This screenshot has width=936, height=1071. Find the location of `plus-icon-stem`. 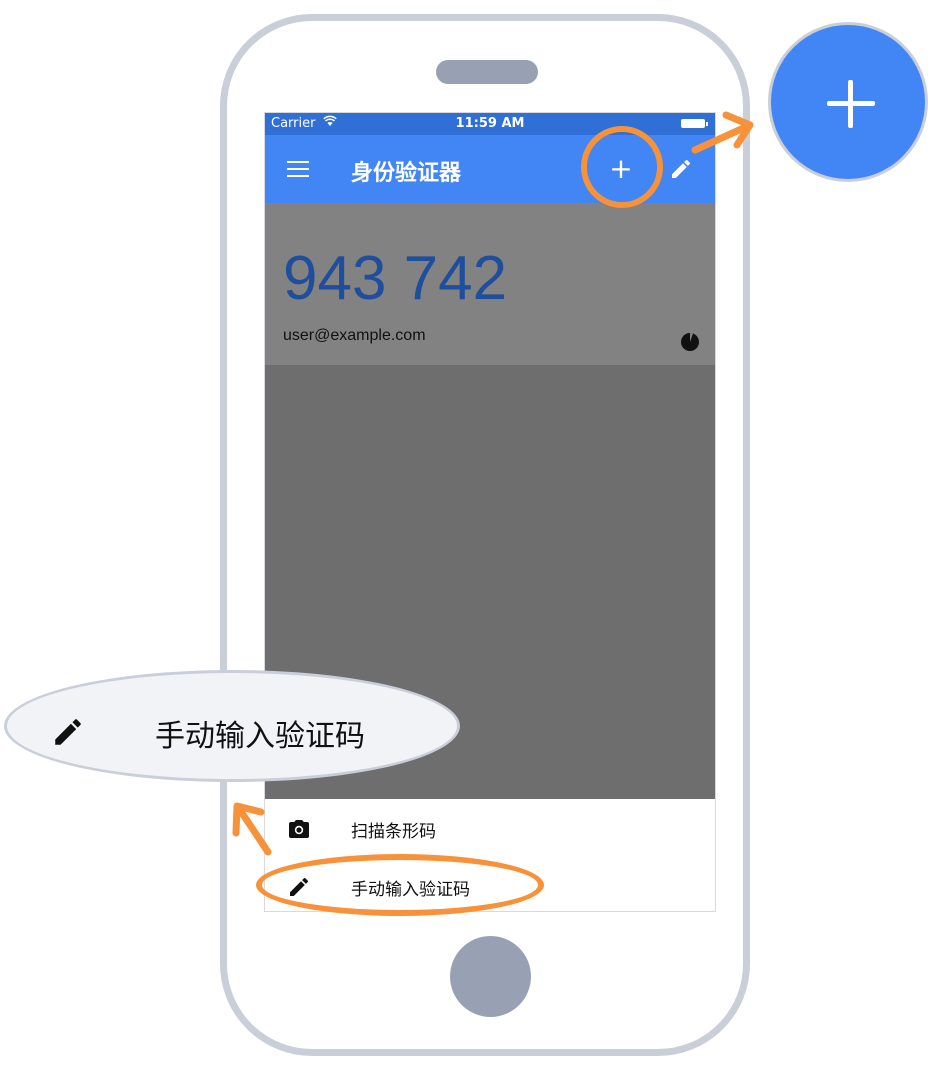

plus-icon-stem is located at coordinates (850, 104).